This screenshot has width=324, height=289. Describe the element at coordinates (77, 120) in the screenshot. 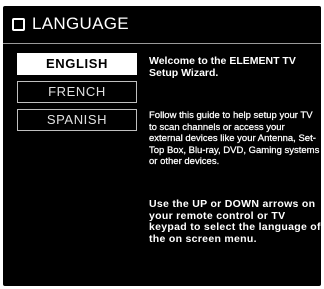

I see `language-option-spanish: SPANISH` at that location.